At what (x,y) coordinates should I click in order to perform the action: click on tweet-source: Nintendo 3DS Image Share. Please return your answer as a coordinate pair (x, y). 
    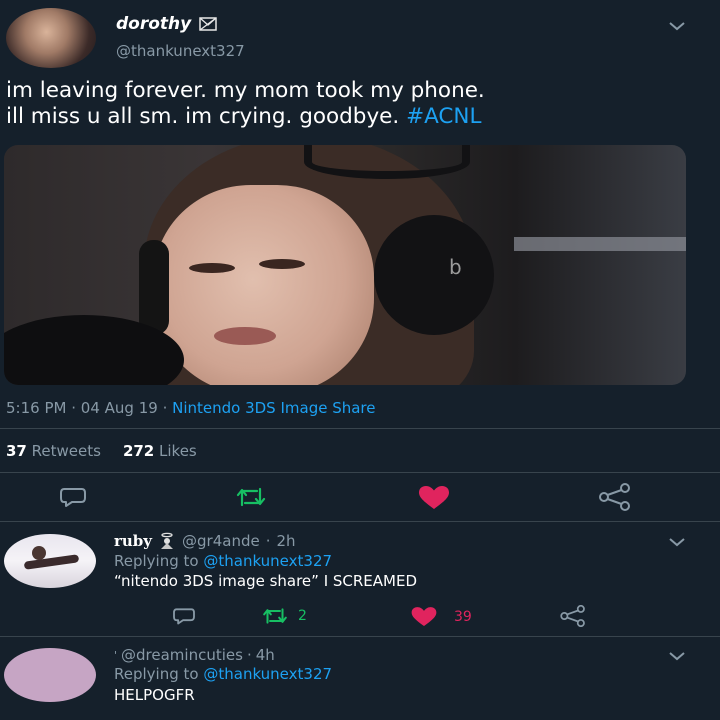
    Looking at the image, I should click on (273, 408).